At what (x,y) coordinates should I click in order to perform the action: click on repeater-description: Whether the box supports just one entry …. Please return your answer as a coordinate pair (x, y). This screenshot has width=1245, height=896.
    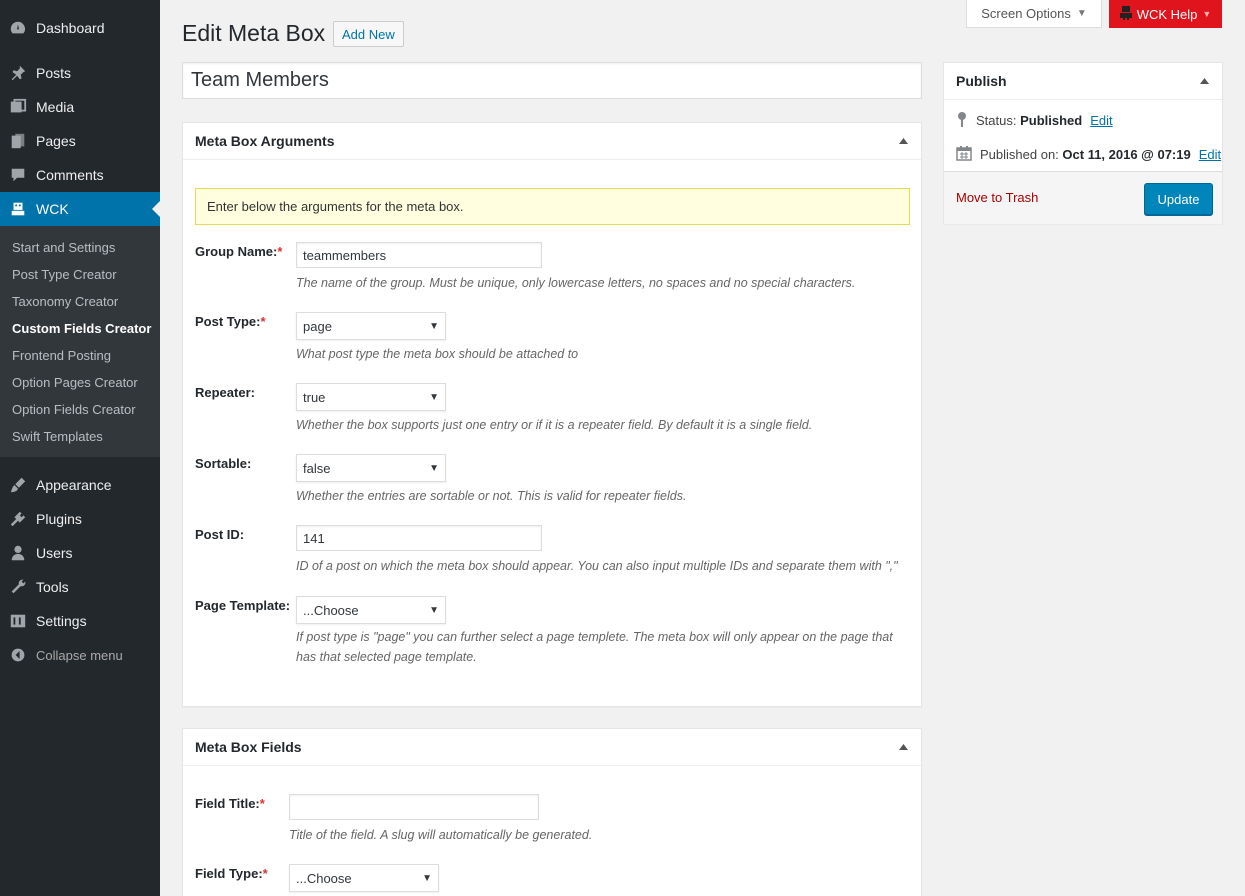
    Looking at the image, I should click on (554, 425).